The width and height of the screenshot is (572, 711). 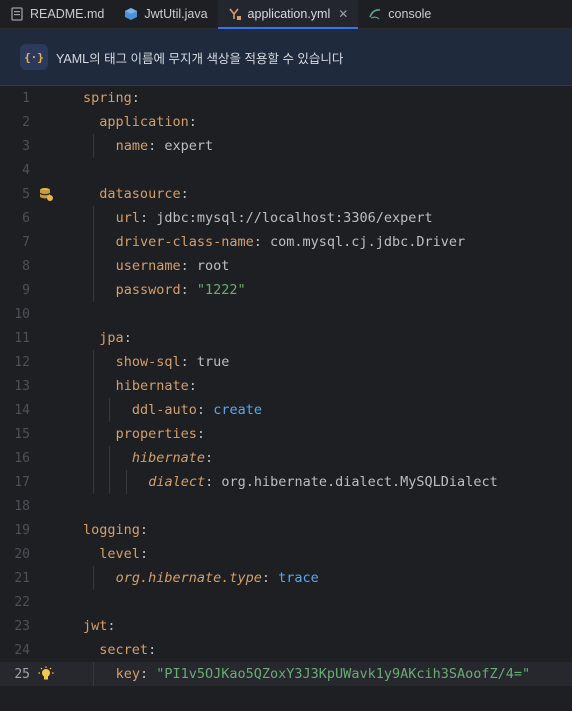 What do you see at coordinates (359, 482) in the screenshot?
I see `code-token: org.hibernate.dialect.MySQLDialect` at bounding box center [359, 482].